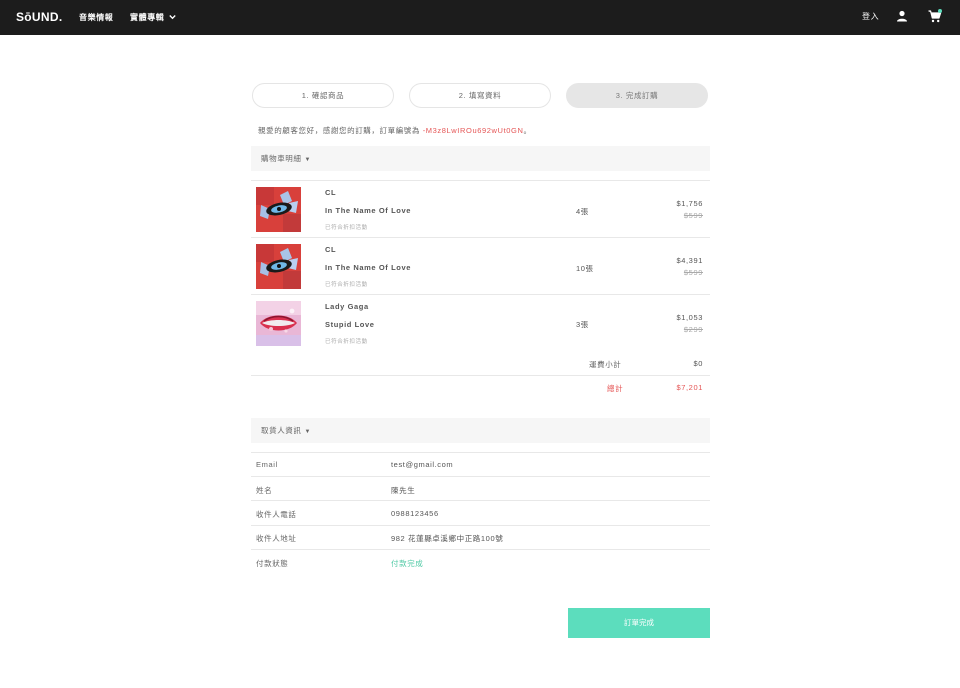 The width and height of the screenshot is (960, 688). What do you see at coordinates (172, 17) in the screenshot?
I see `chevron-down-icon` at bounding box center [172, 17].